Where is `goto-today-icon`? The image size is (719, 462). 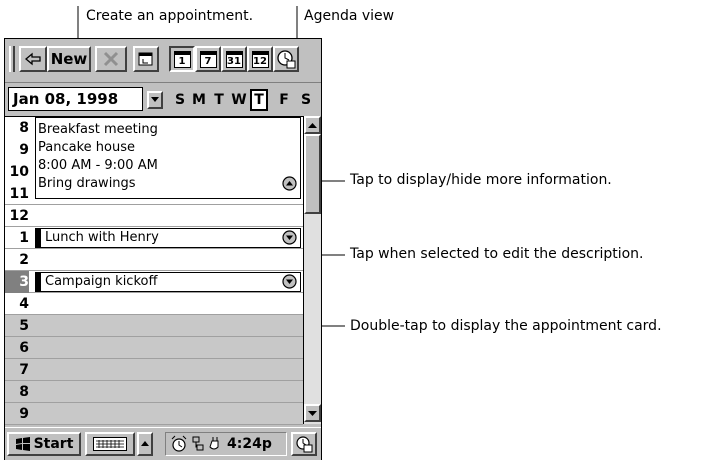 goto-today-icon is located at coordinates (145, 59).